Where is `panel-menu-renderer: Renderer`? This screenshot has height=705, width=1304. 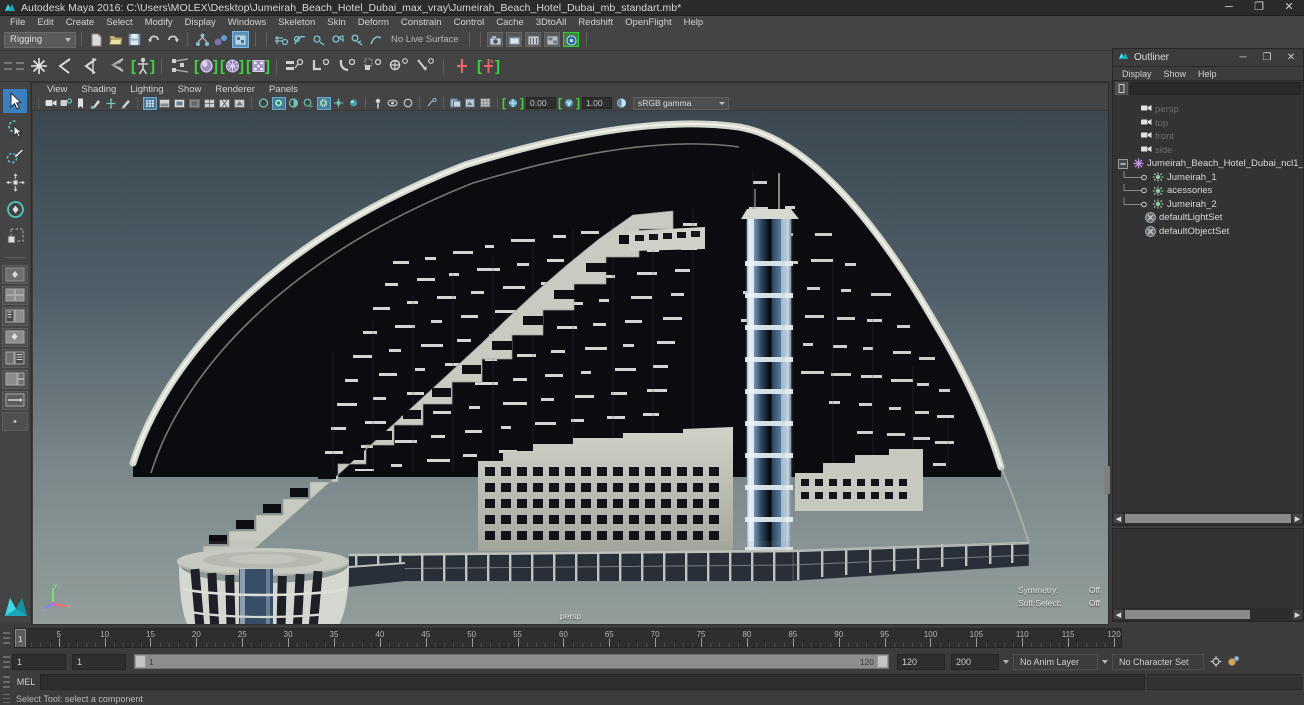 panel-menu-renderer: Renderer is located at coordinates (235, 89).